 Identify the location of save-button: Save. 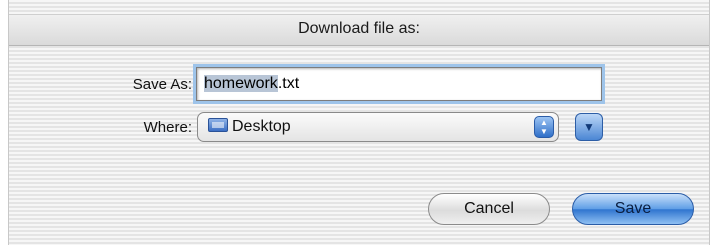
(633, 209).